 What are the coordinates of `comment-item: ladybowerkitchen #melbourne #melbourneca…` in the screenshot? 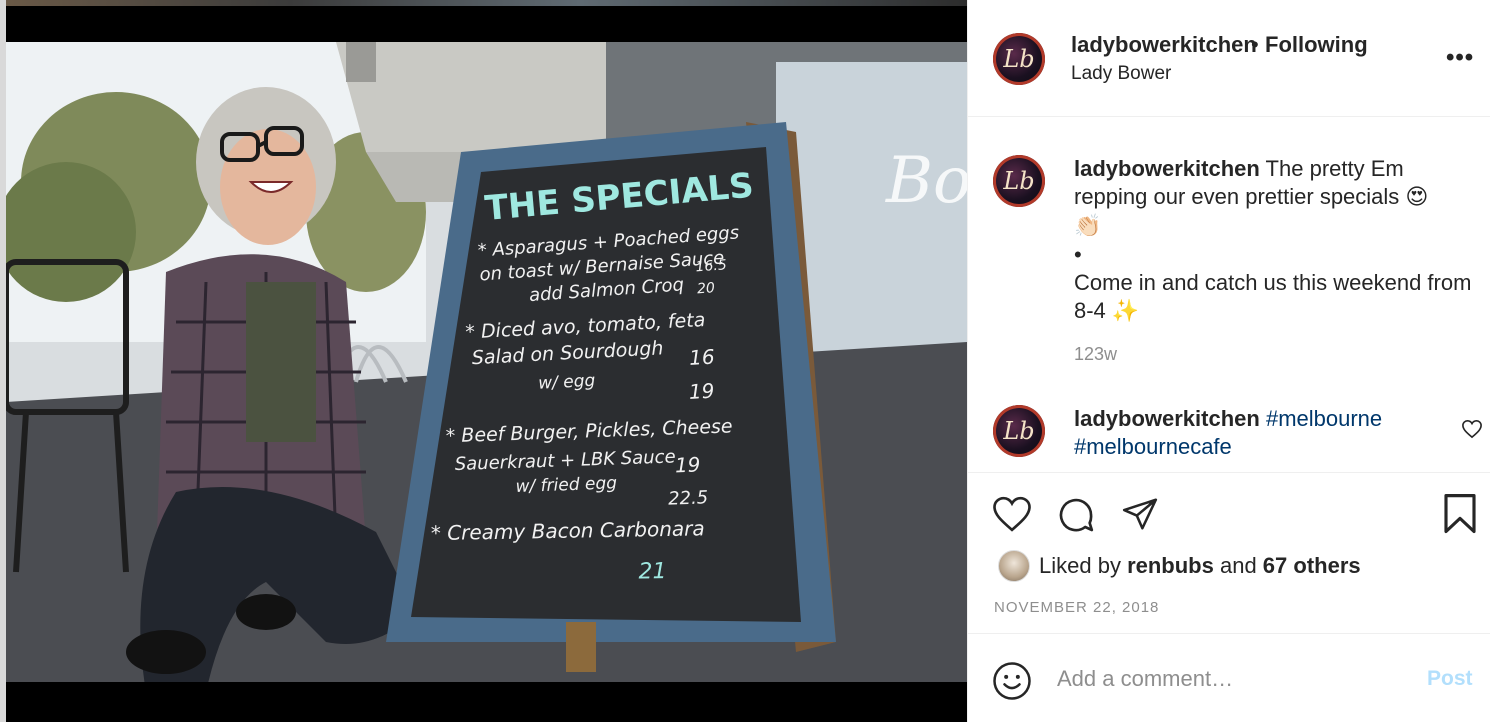 It's located at (1254, 433).